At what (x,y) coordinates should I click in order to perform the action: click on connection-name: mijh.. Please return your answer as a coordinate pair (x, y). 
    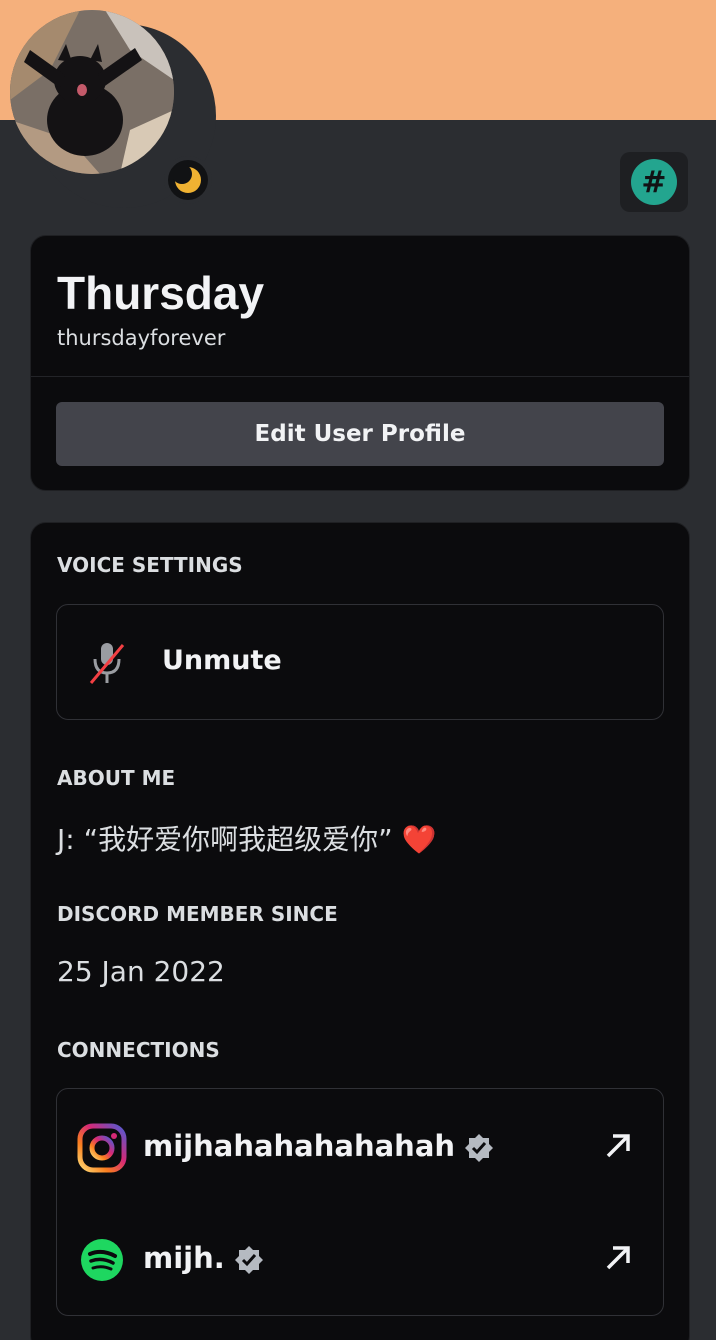
    Looking at the image, I should click on (204, 1258).